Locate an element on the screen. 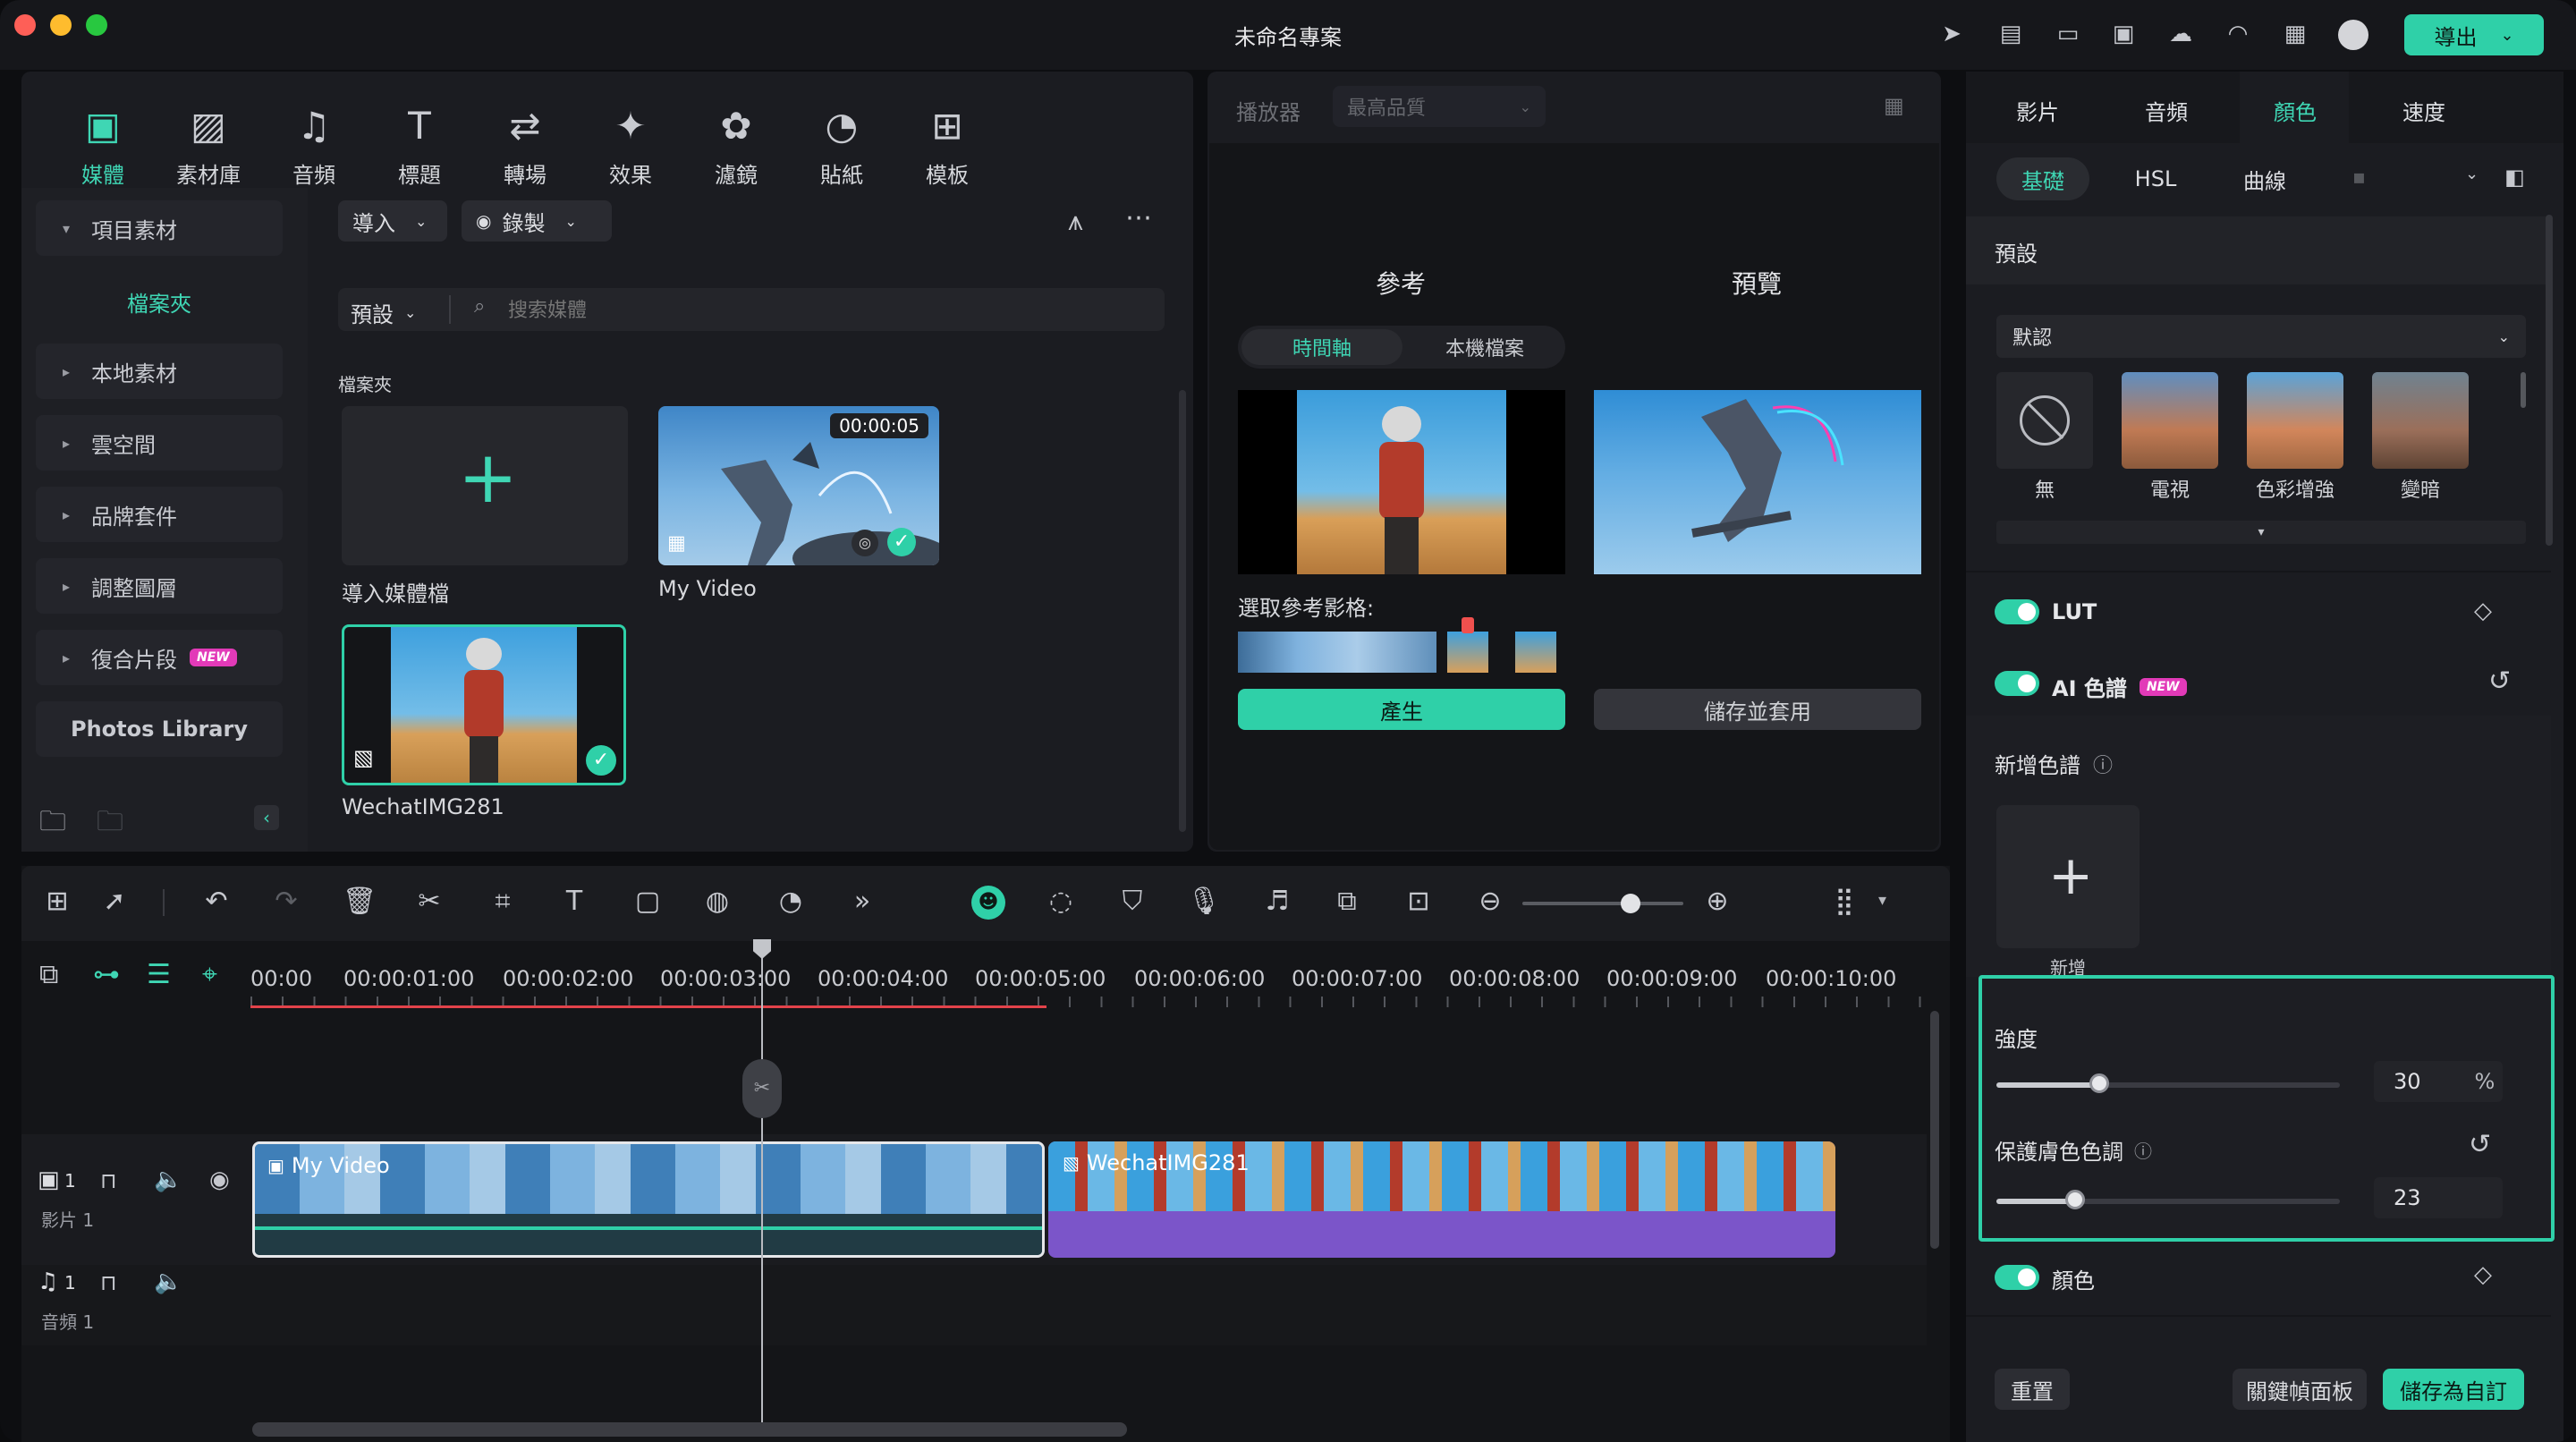  sidebar-item-cloud: ▸ 雲空間 is located at coordinates (159, 443).